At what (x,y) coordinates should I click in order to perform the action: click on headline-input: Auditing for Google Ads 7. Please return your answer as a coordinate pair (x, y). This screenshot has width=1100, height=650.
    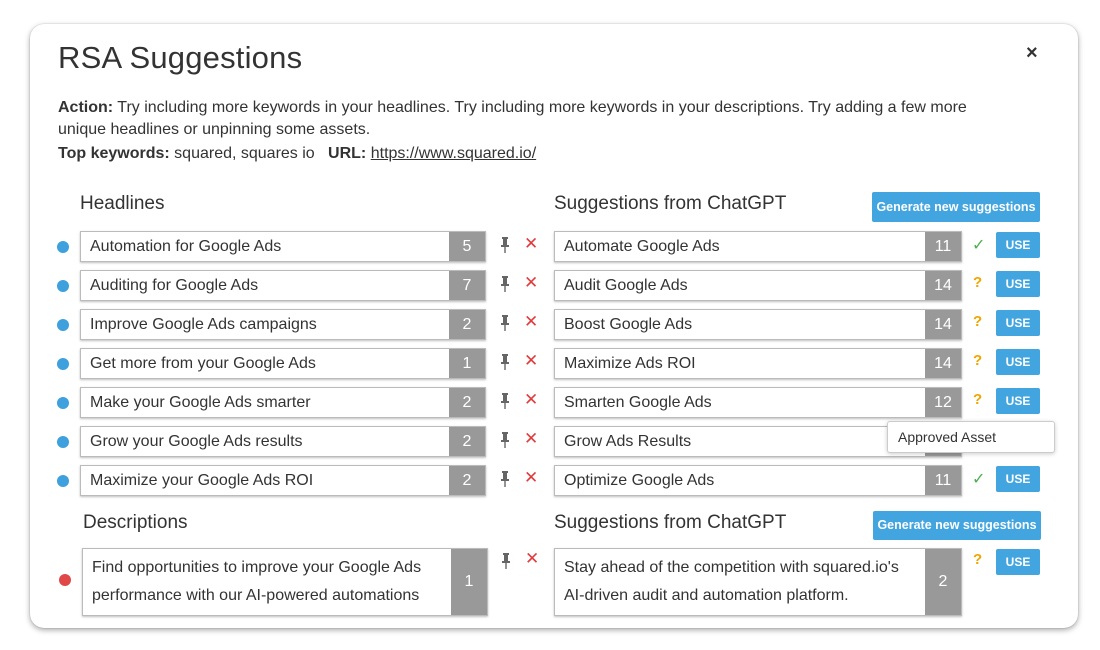
    Looking at the image, I should click on (283, 285).